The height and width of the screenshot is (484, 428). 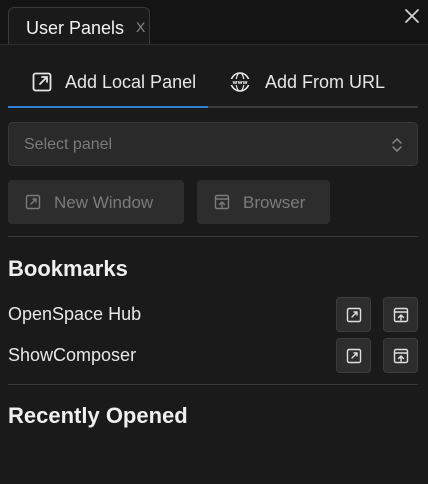 What do you see at coordinates (98, 415) in the screenshot?
I see `recently-opened-heading: Recently Opened` at bounding box center [98, 415].